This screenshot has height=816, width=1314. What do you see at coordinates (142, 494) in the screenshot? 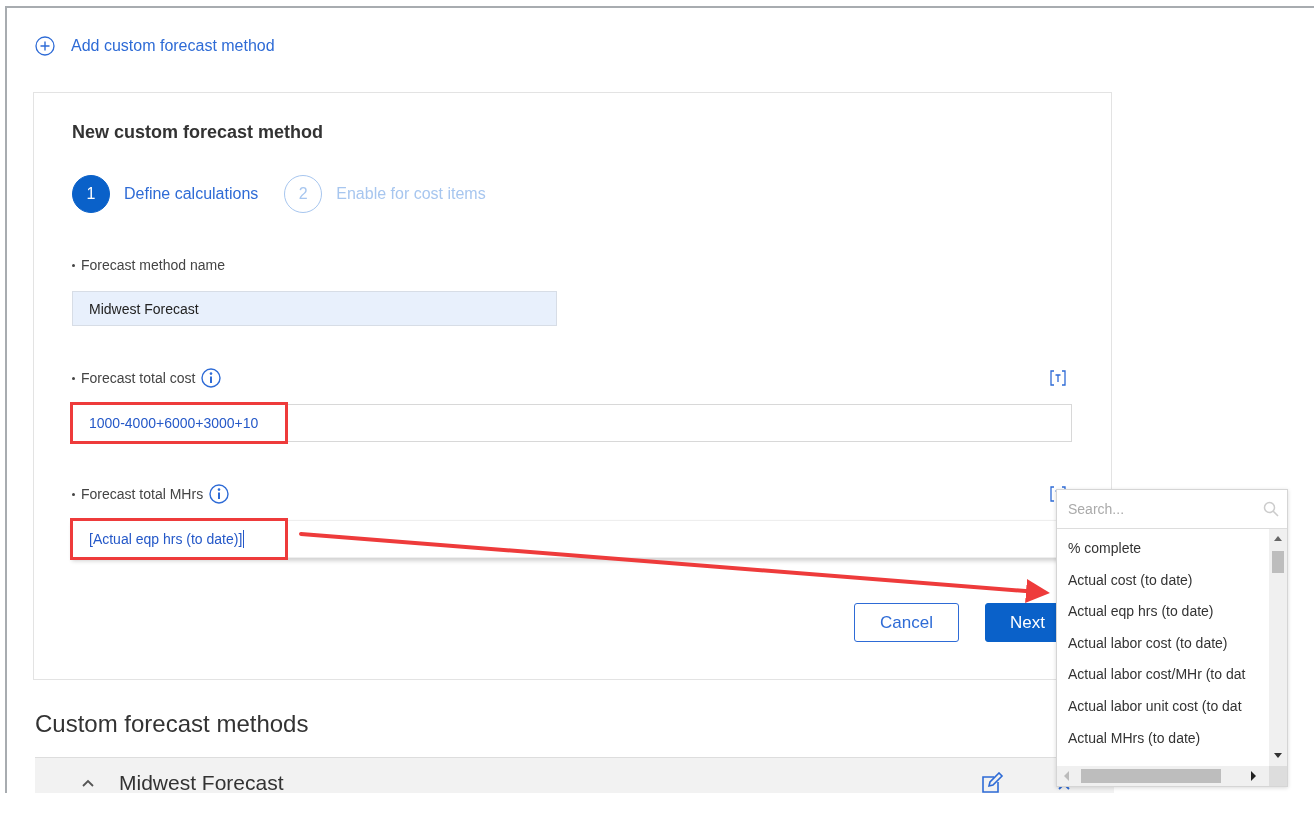
I see `field-label: Forecast total MHrs` at bounding box center [142, 494].